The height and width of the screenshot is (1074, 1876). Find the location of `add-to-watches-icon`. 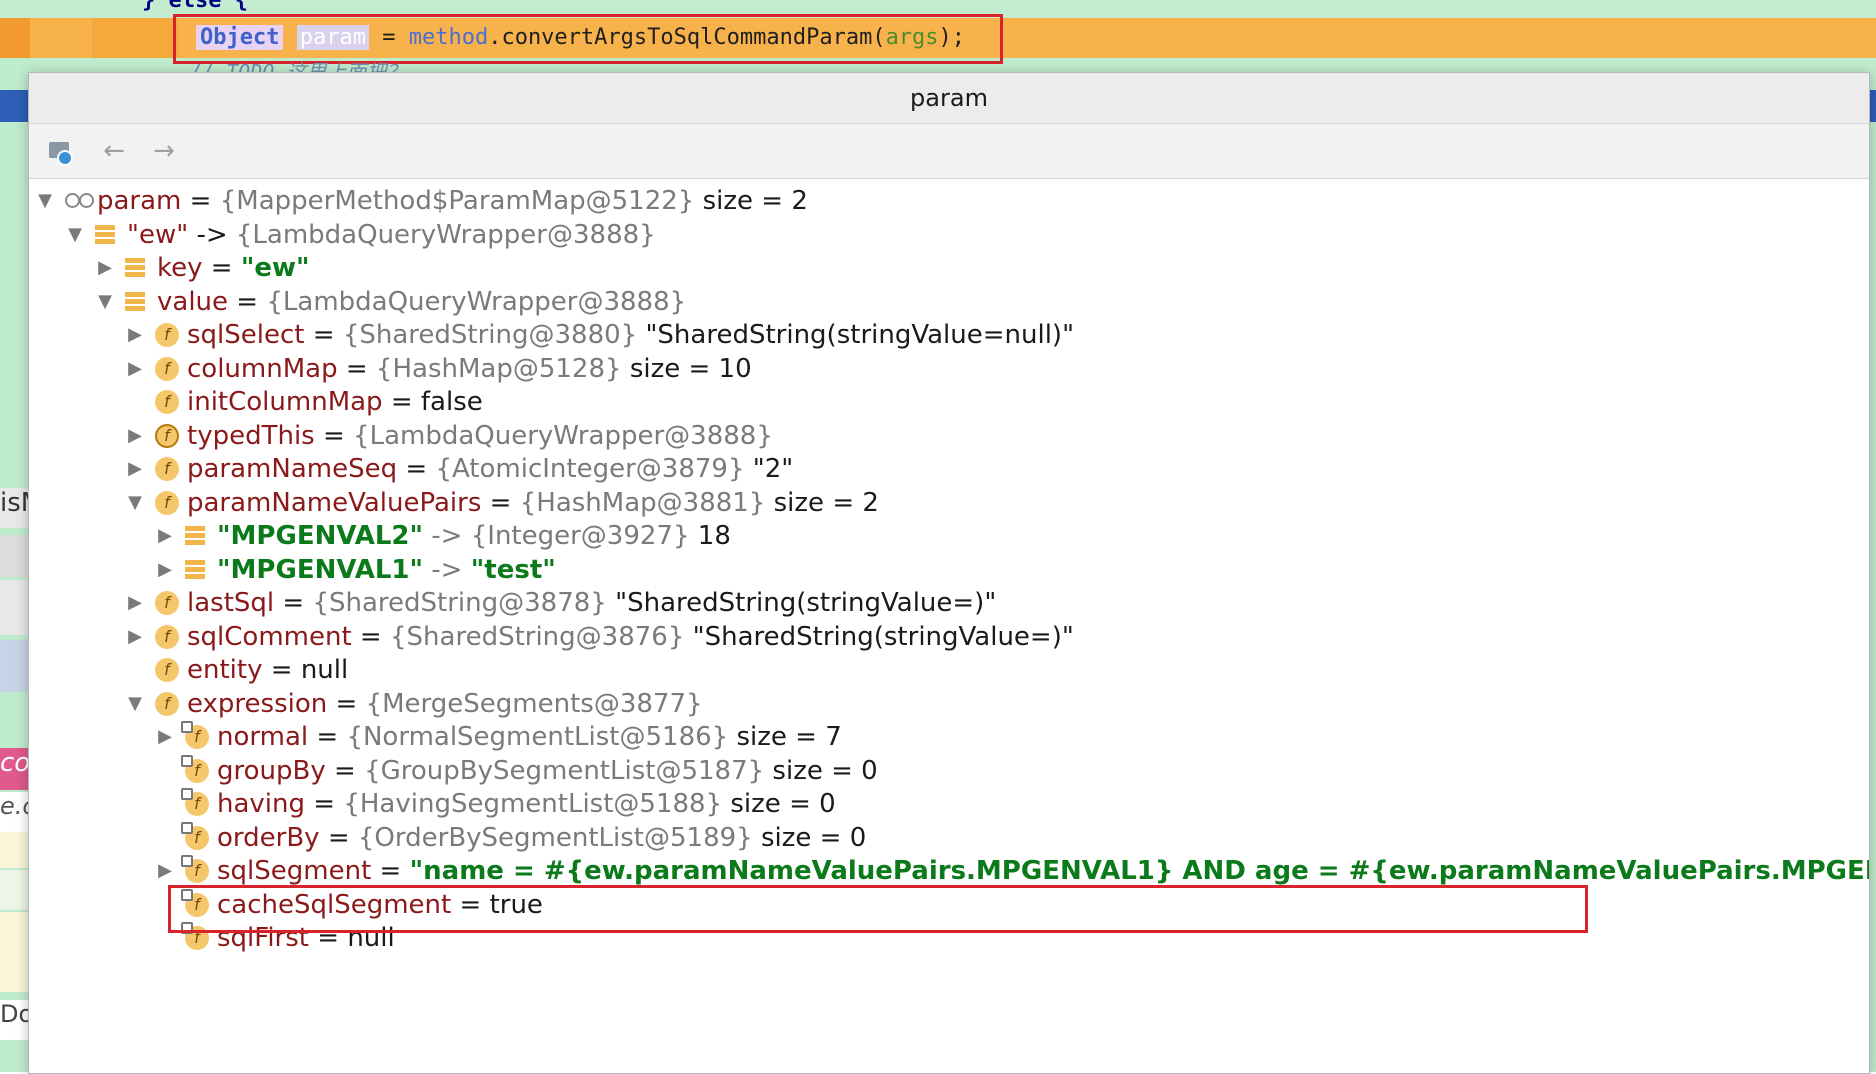

add-to-watches-icon is located at coordinates (60, 151).